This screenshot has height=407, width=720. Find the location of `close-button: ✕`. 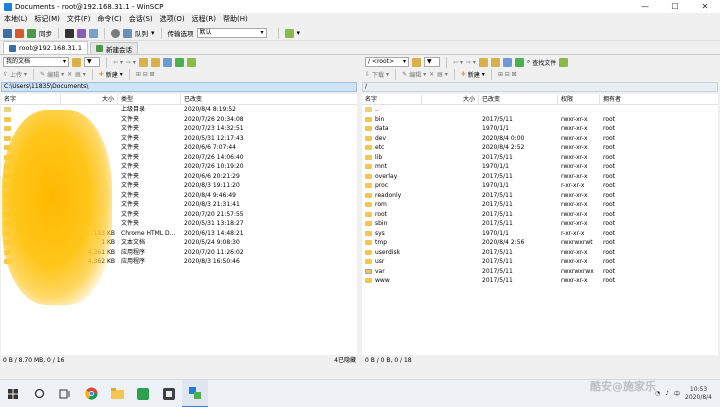

close-button: ✕ is located at coordinates (705, 6).